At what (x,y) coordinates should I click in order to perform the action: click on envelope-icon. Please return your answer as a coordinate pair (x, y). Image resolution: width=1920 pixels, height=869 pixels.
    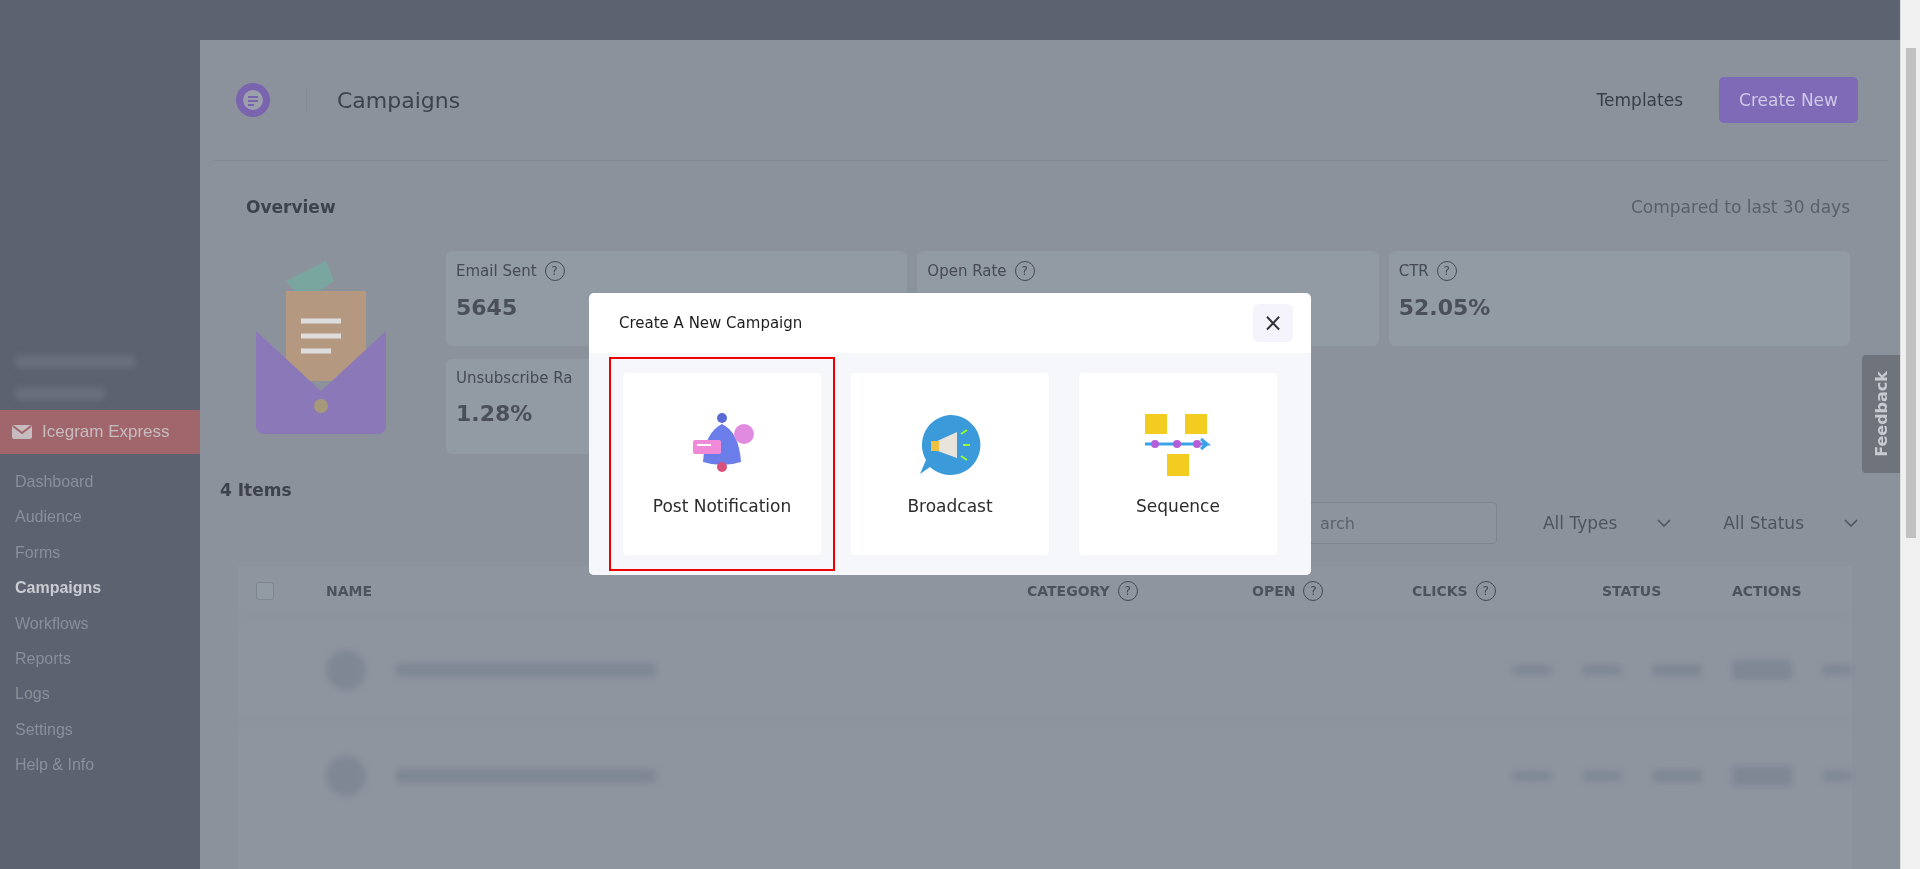
    Looking at the image, I should click on (22, 432).